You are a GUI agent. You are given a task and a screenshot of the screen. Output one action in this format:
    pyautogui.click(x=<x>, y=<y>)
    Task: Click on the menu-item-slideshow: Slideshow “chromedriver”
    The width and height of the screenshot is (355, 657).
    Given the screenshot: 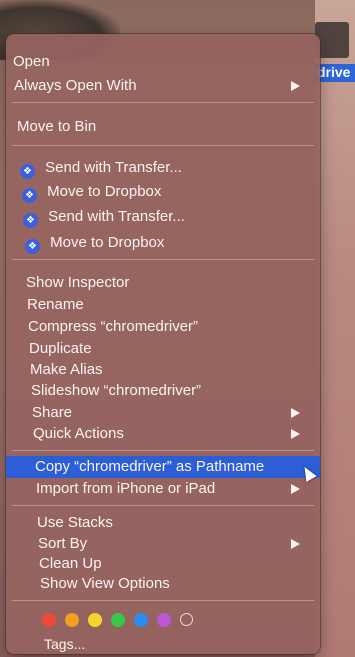 What is the action you would take?
    pyautogui.click(x=163, y=391)
    